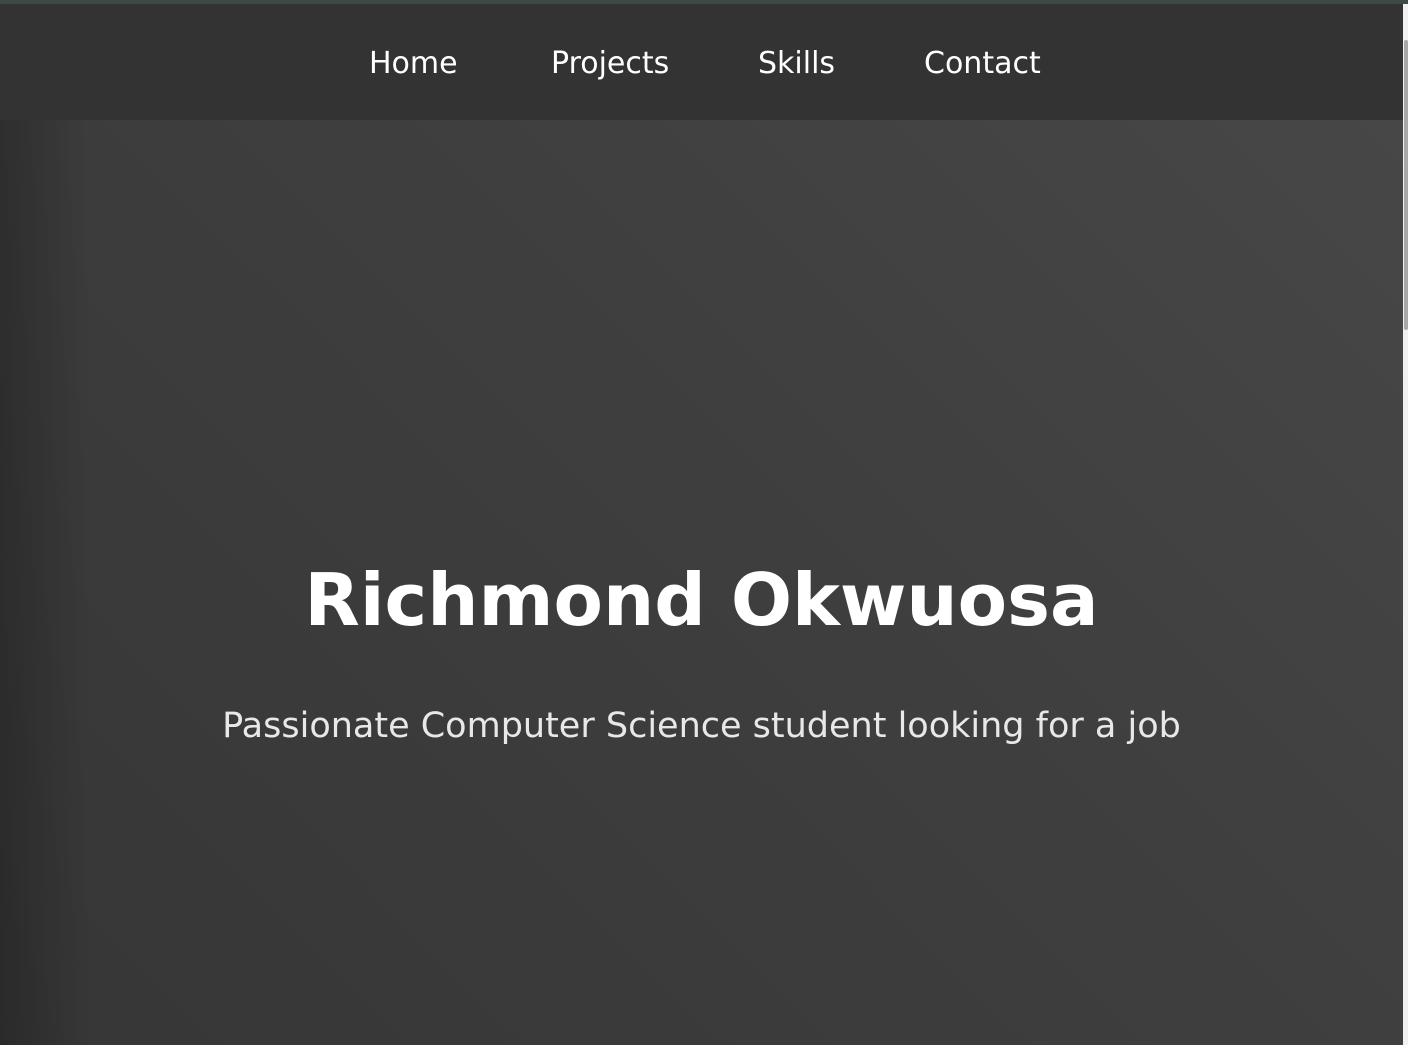 This screenshot has height=1045, width=1408. I want to click on nav-link-contact: Contact, so click(982, 64).